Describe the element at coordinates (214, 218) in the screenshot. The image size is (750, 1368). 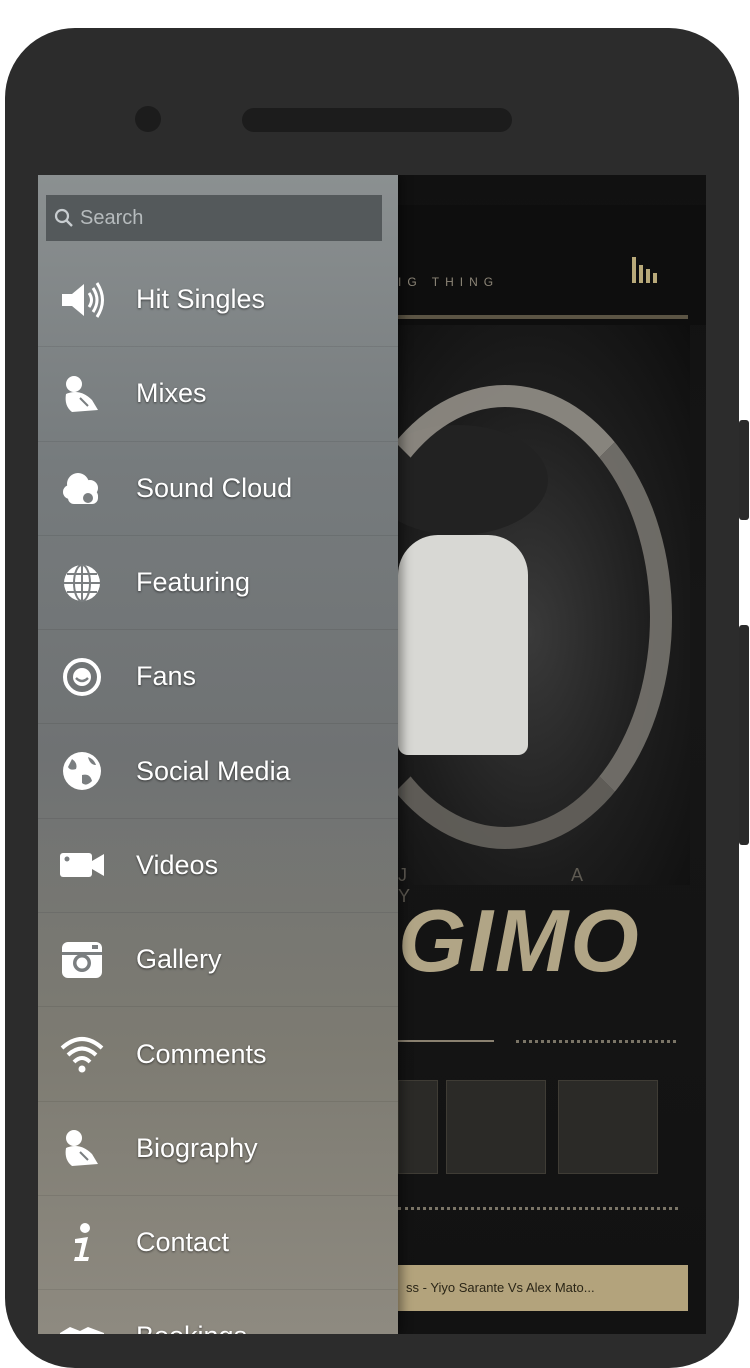
I see `search-bar: Search` at that location.